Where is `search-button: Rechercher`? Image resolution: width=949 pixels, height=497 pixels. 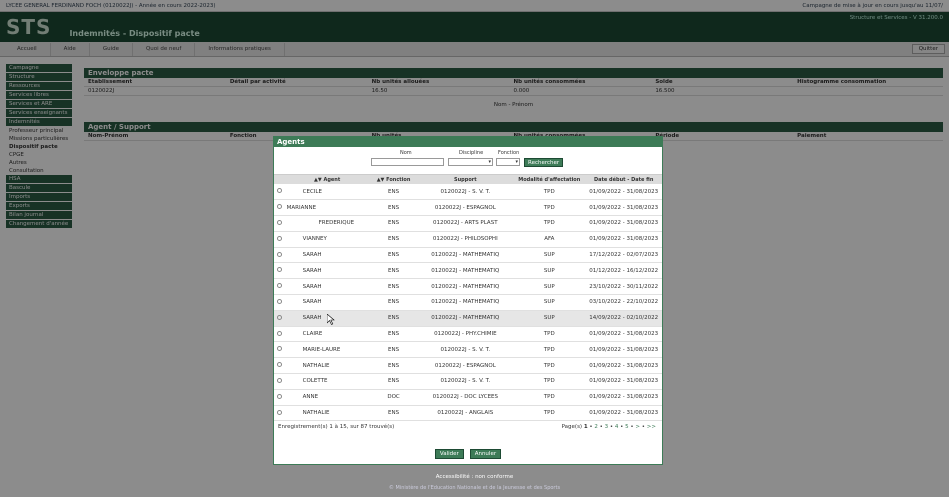
search-button: Rechercher is located at coordinates (544, 162).